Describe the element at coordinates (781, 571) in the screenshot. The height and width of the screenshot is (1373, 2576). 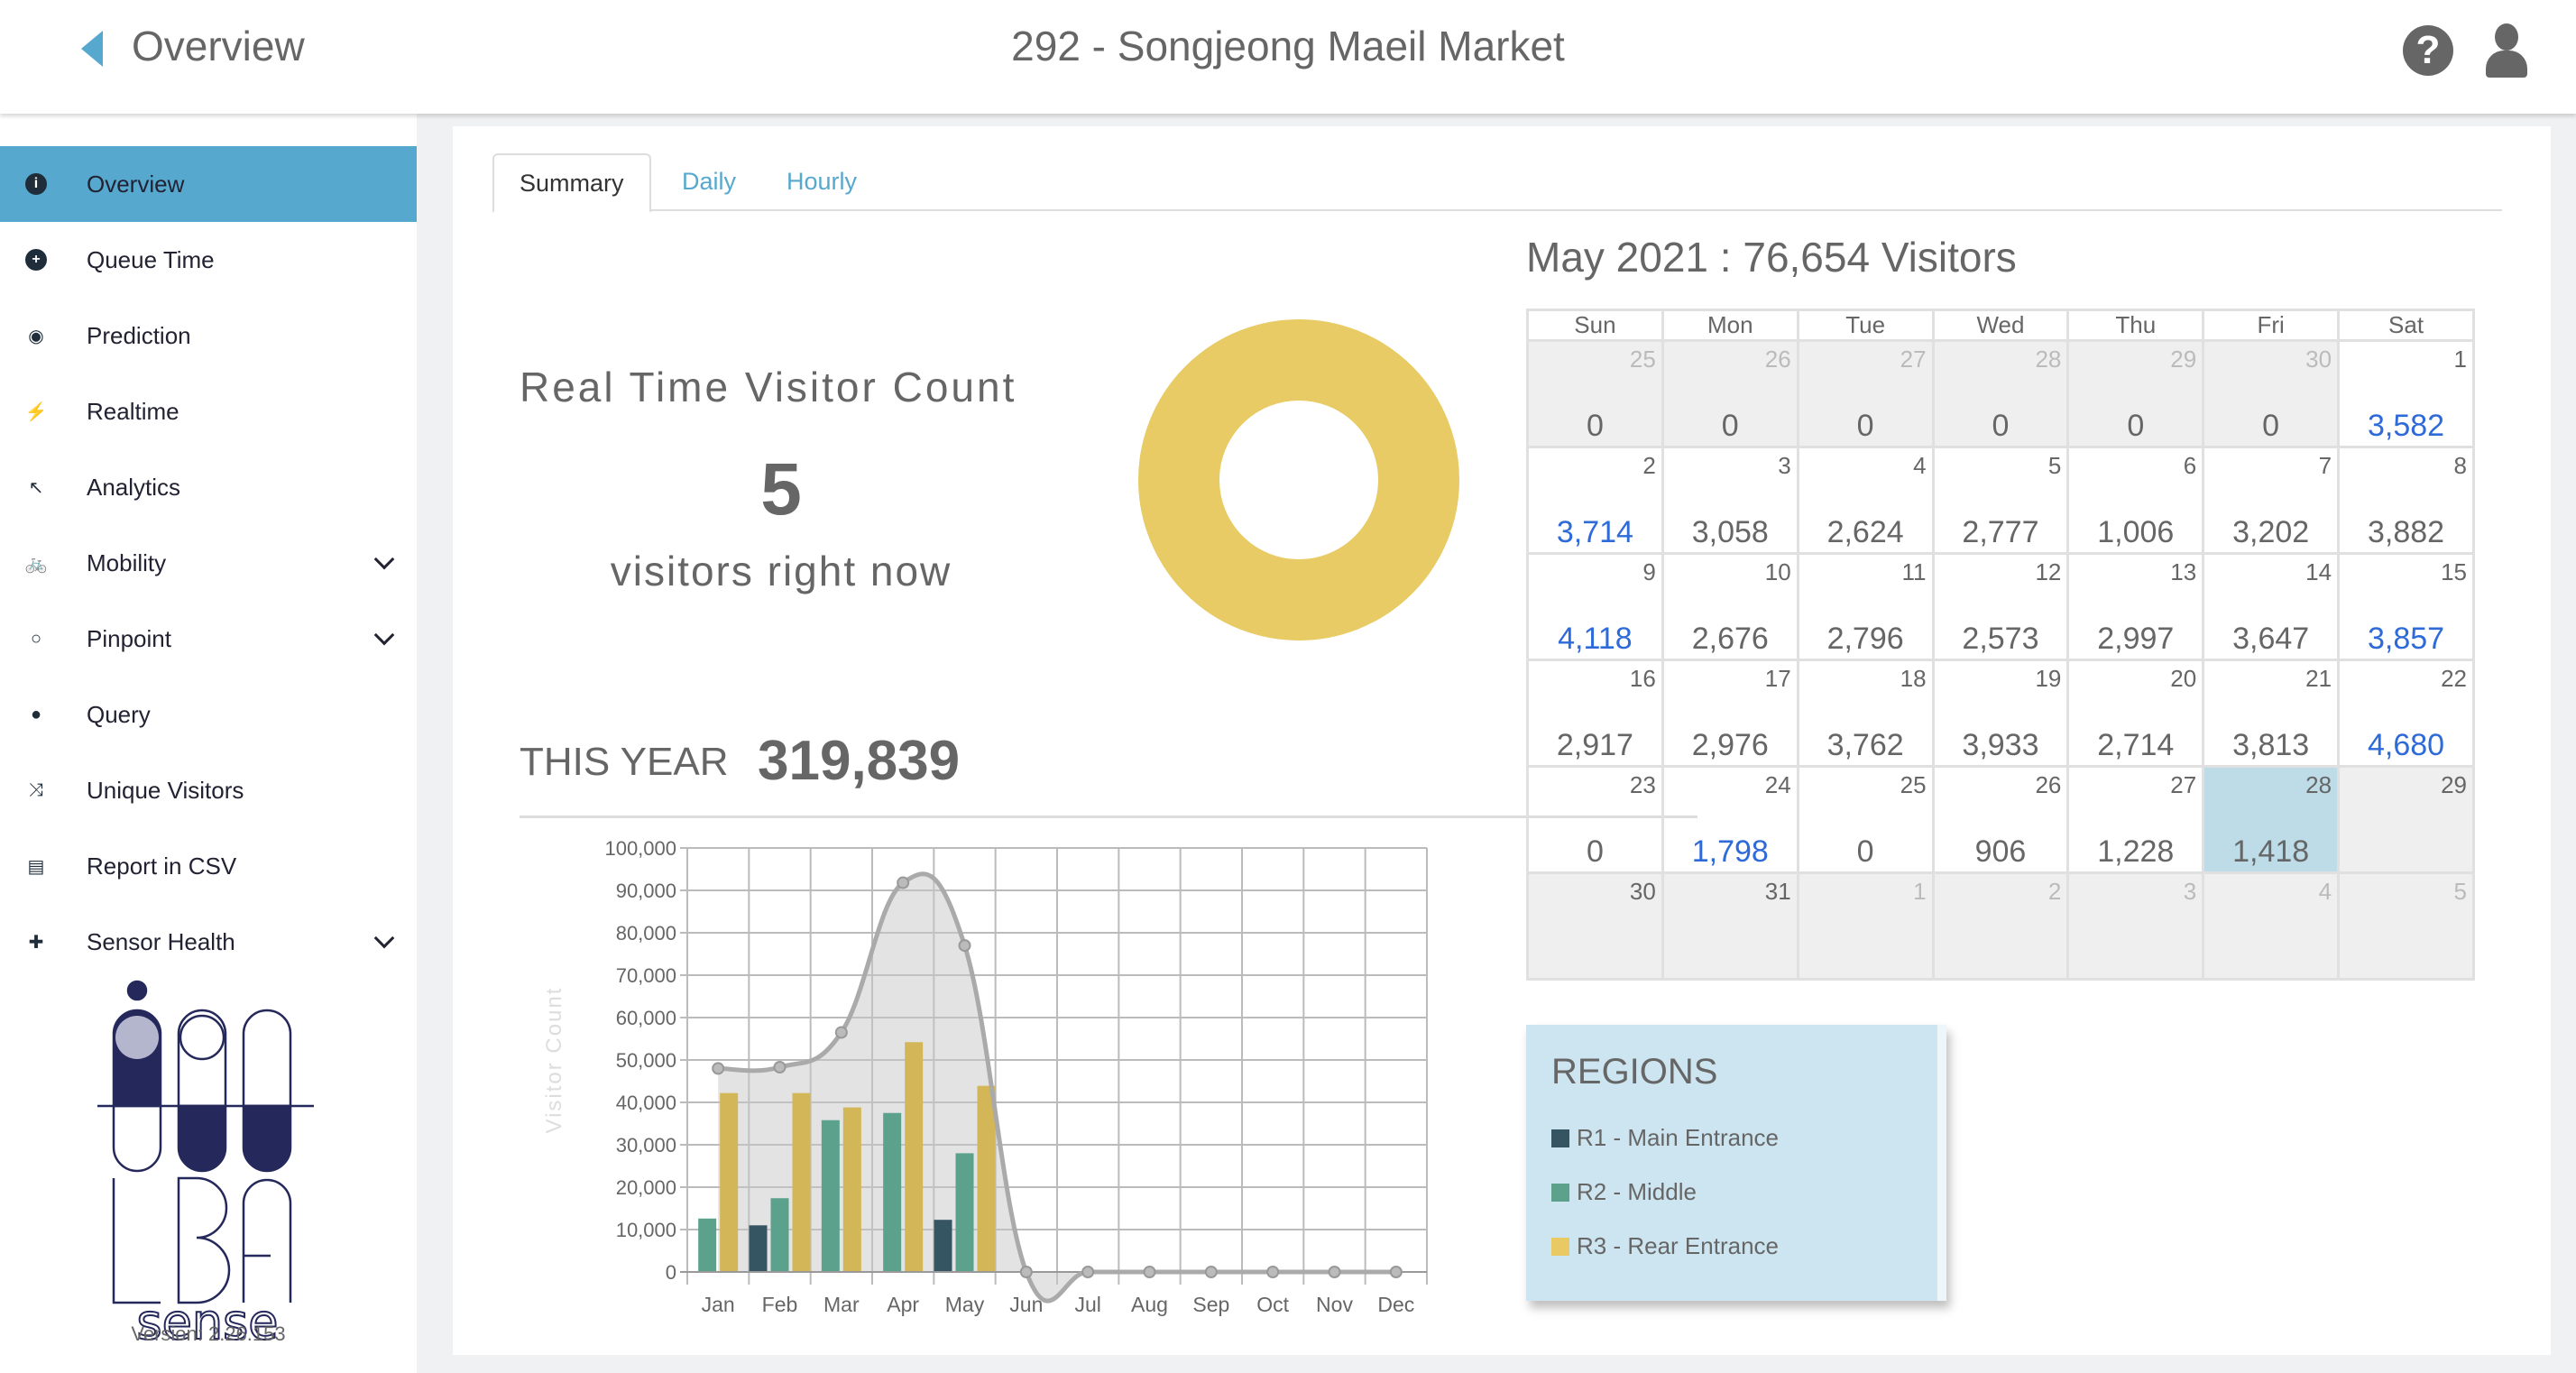
I see `realtime-subtitle: visitors right now` at that location.